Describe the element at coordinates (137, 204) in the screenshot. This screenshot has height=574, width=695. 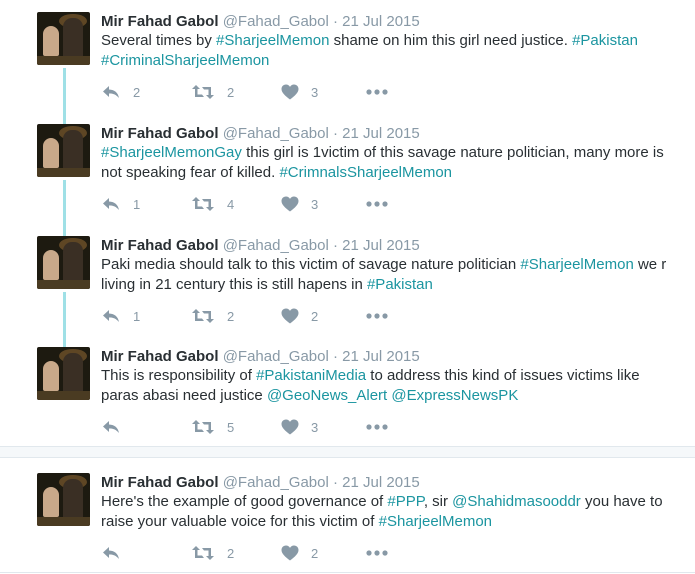
I see `reply-count: 1` at that location.